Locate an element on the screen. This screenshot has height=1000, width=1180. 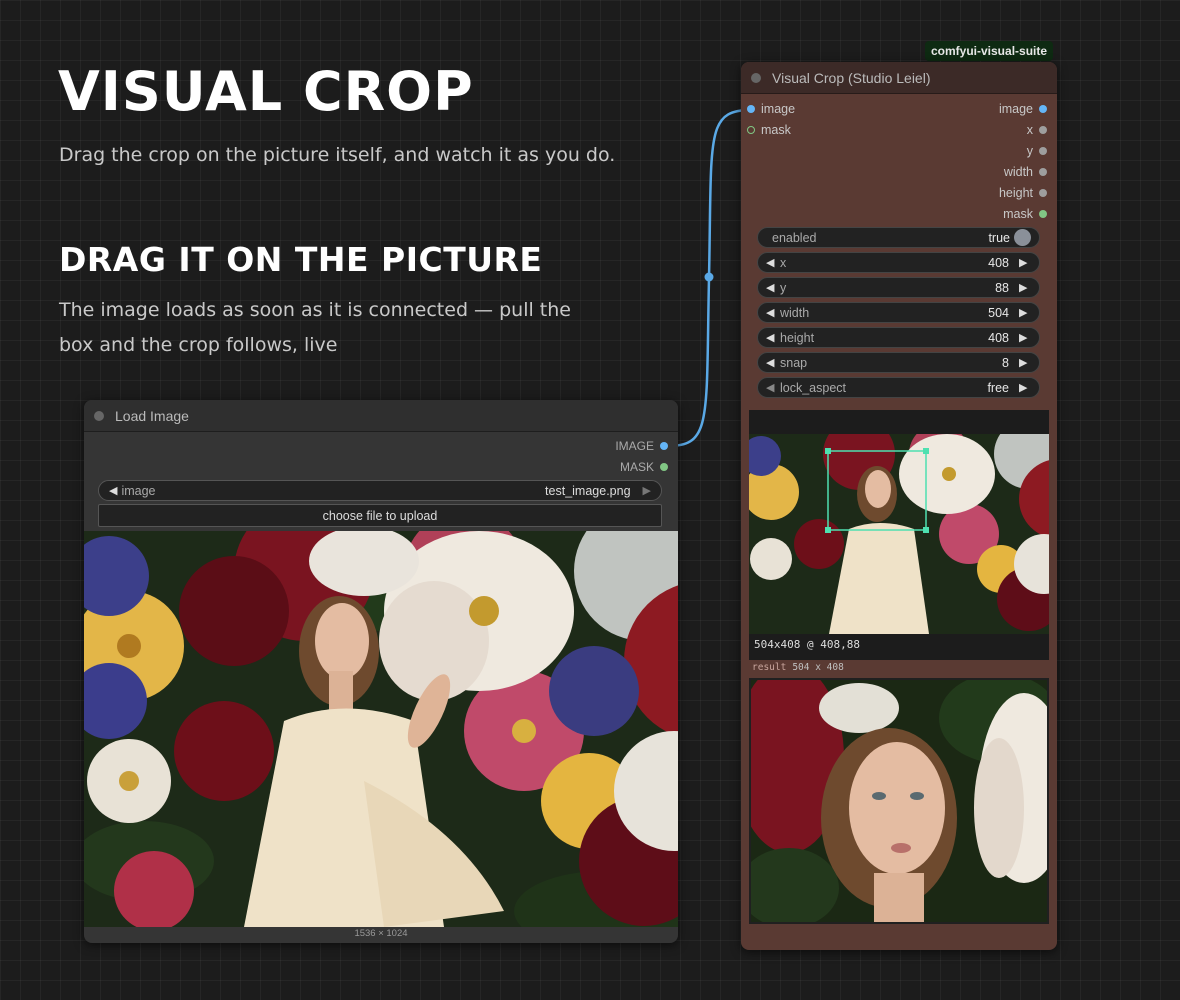
input-slot-image: image is located at coordinates (771, 109).